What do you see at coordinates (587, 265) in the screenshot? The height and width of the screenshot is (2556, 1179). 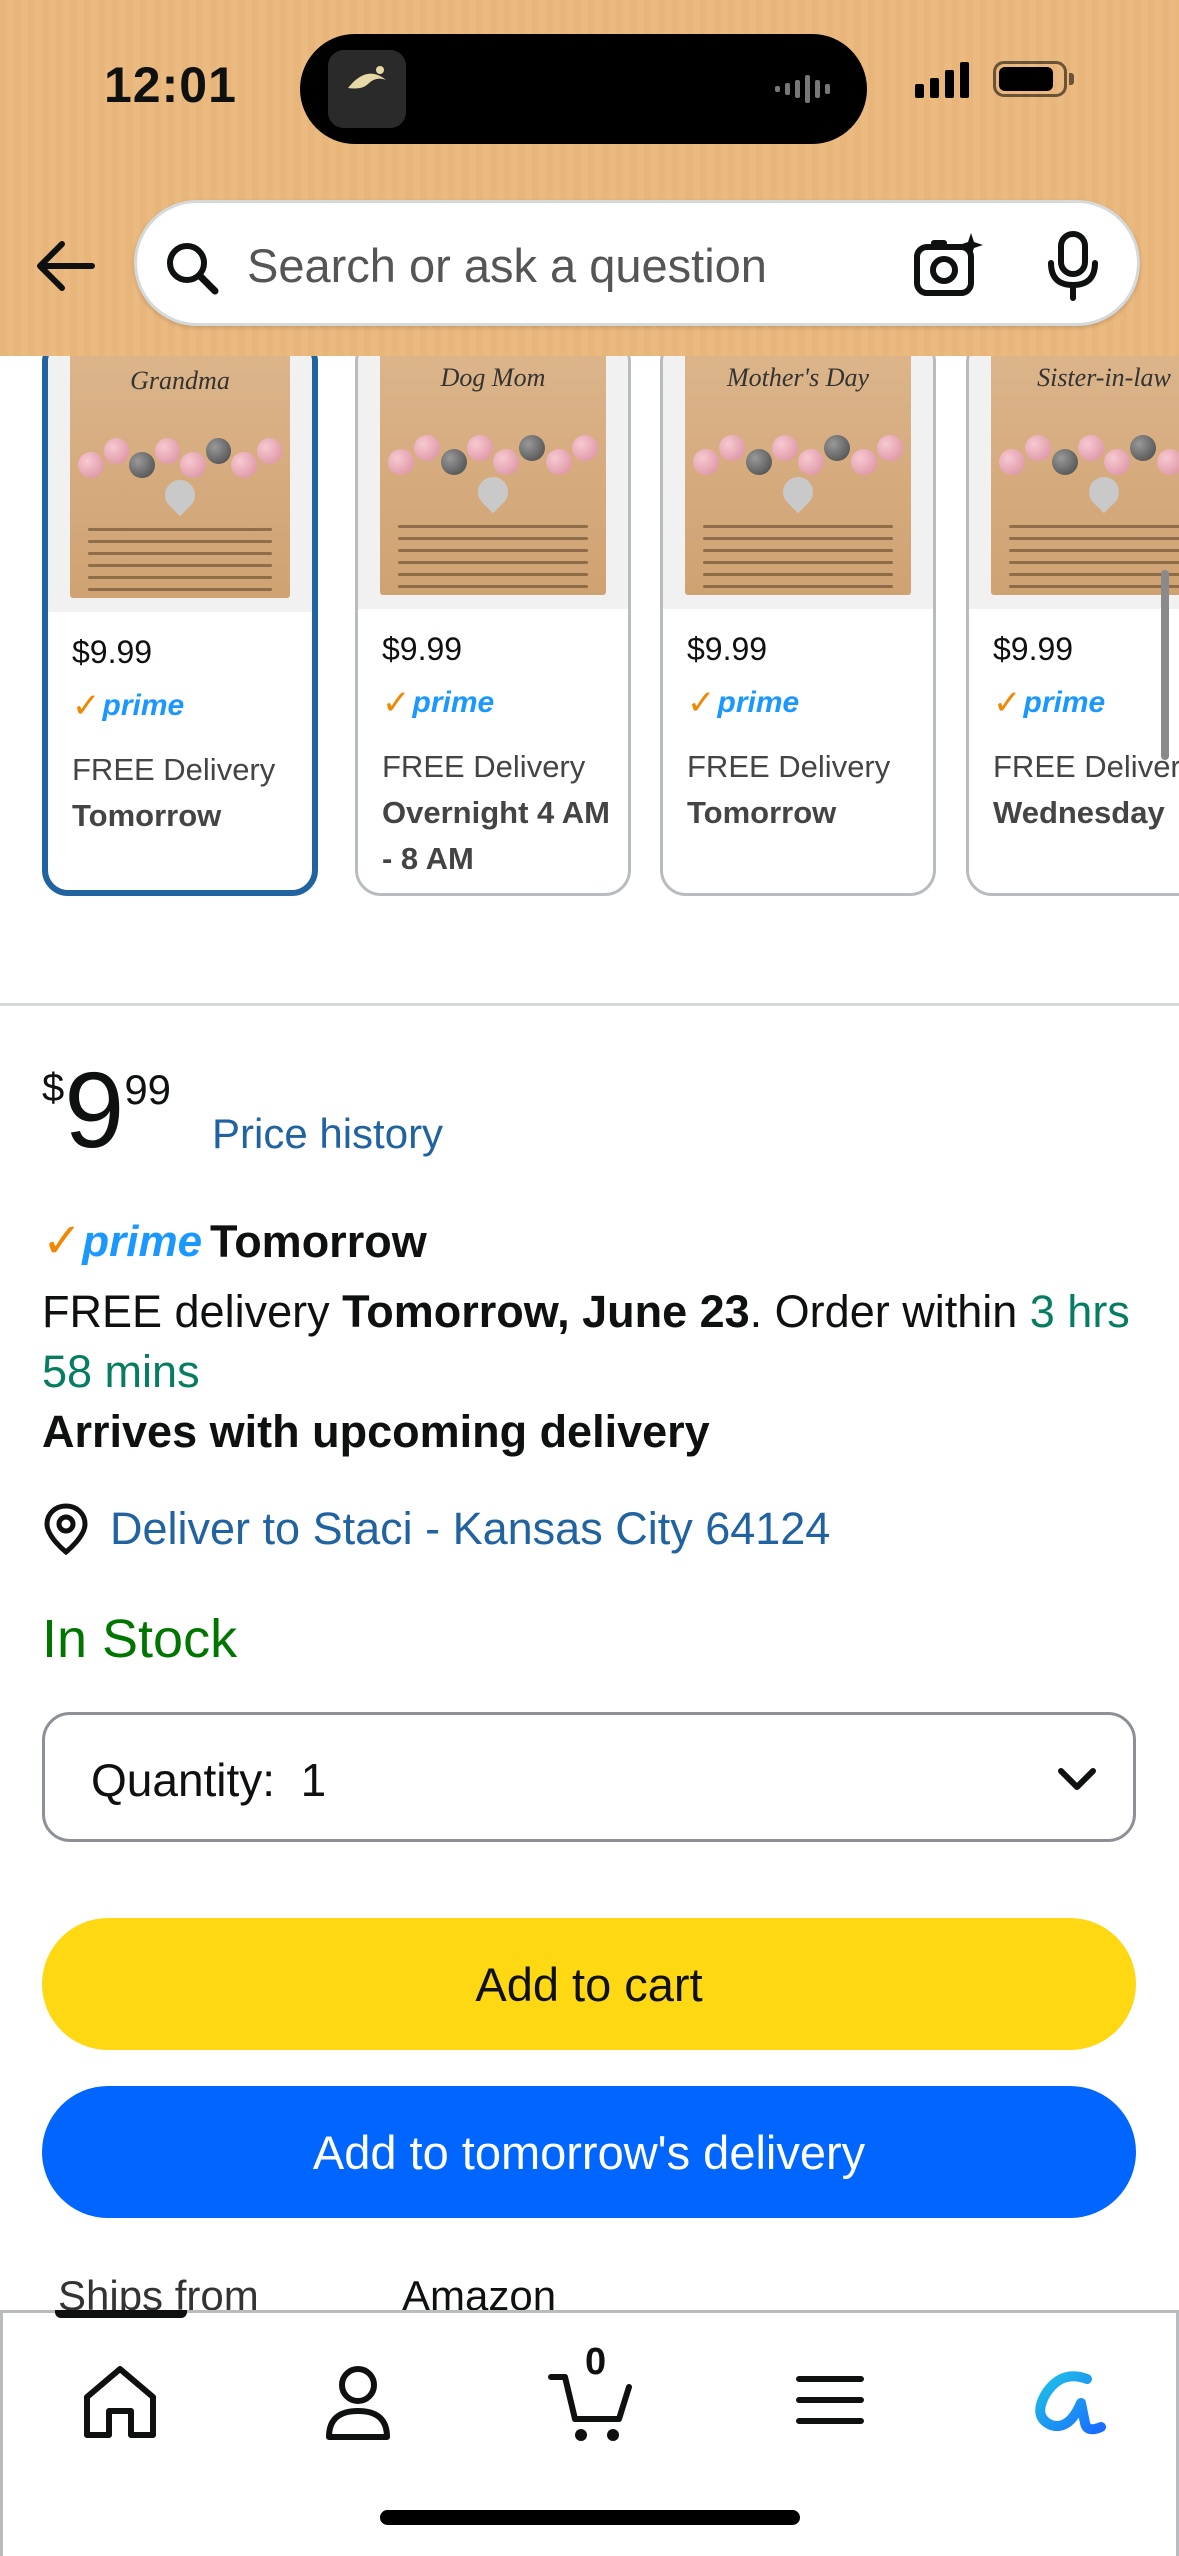 I see `search-input` at bounding box center [587, 265].